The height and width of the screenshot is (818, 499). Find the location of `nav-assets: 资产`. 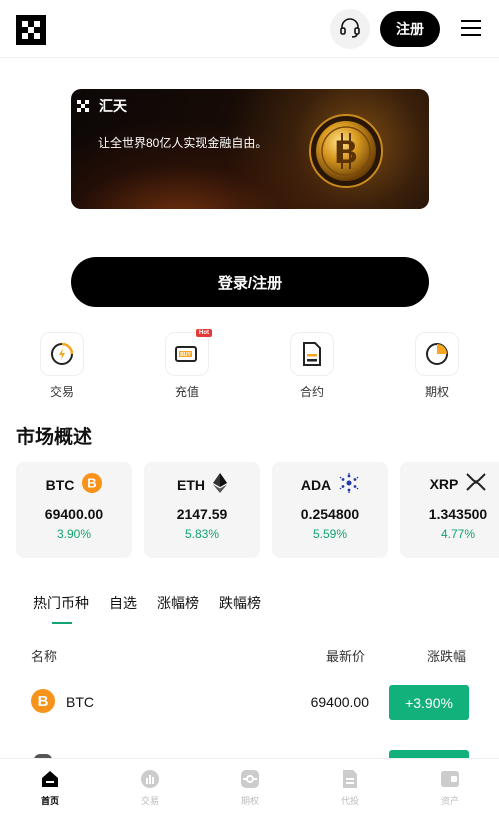

nav-assets: 资产 is located at coordinates (450, 788).